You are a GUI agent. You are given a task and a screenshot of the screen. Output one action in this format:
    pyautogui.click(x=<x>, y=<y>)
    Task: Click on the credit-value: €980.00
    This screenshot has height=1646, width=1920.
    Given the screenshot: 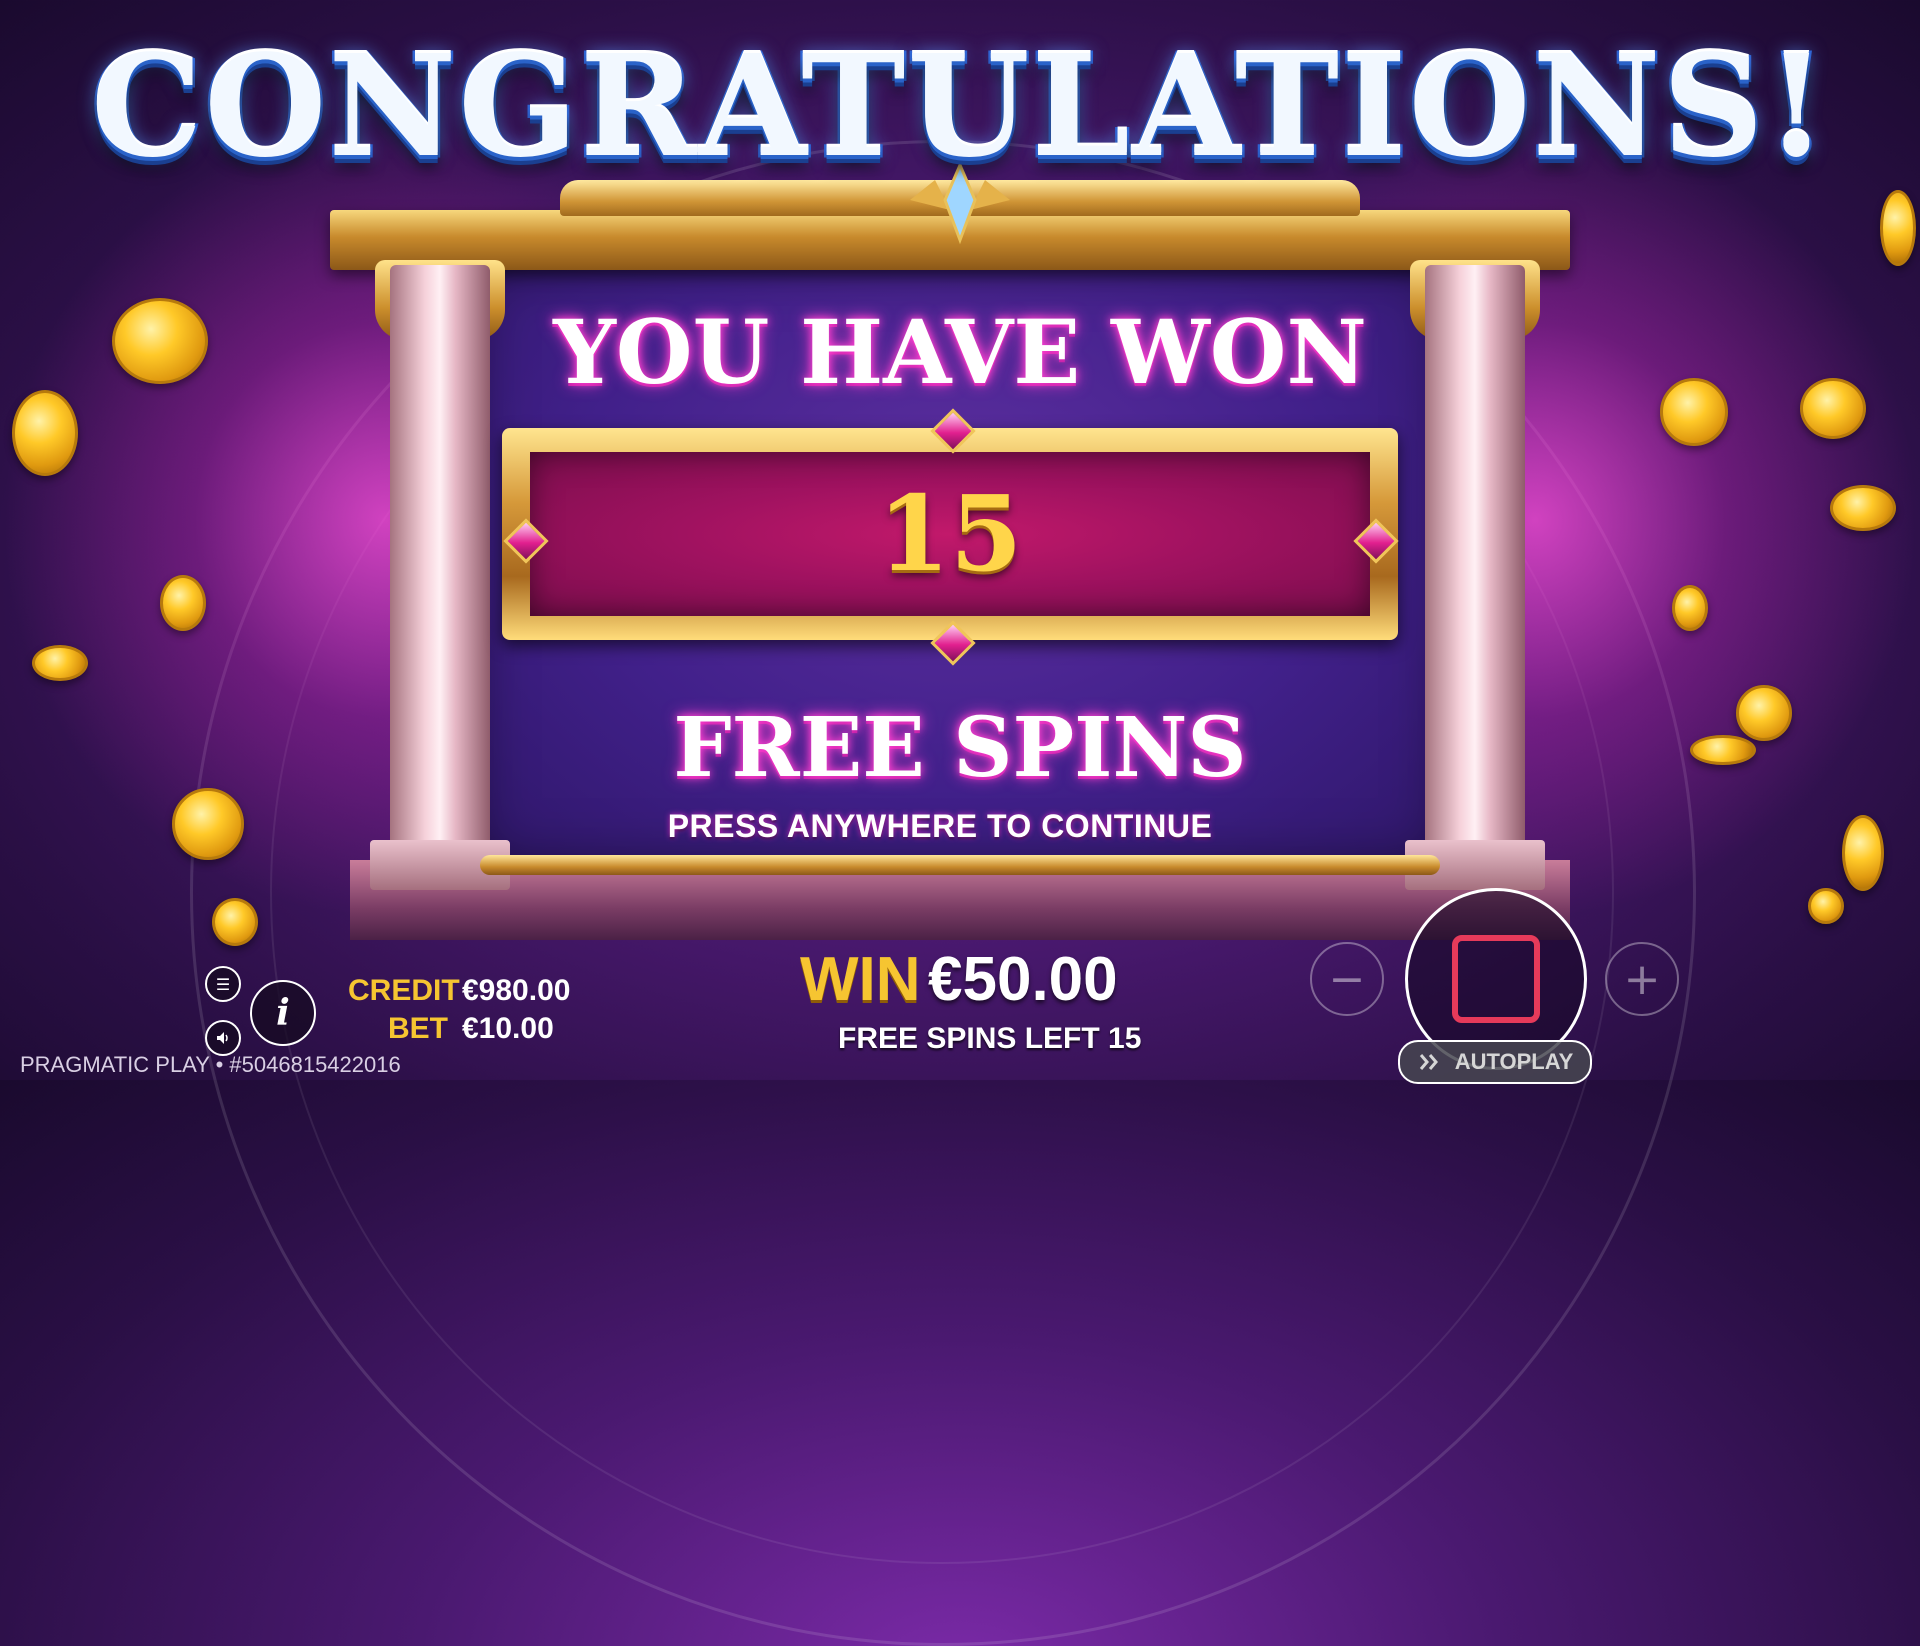 What is the action you would take?
    pyautogui.click(x=516, y=990)
    